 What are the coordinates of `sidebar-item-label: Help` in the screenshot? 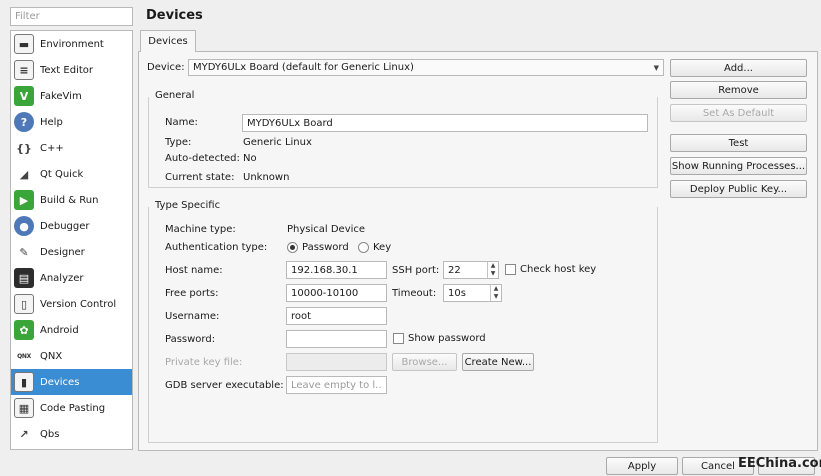 It's located at (51, 122).